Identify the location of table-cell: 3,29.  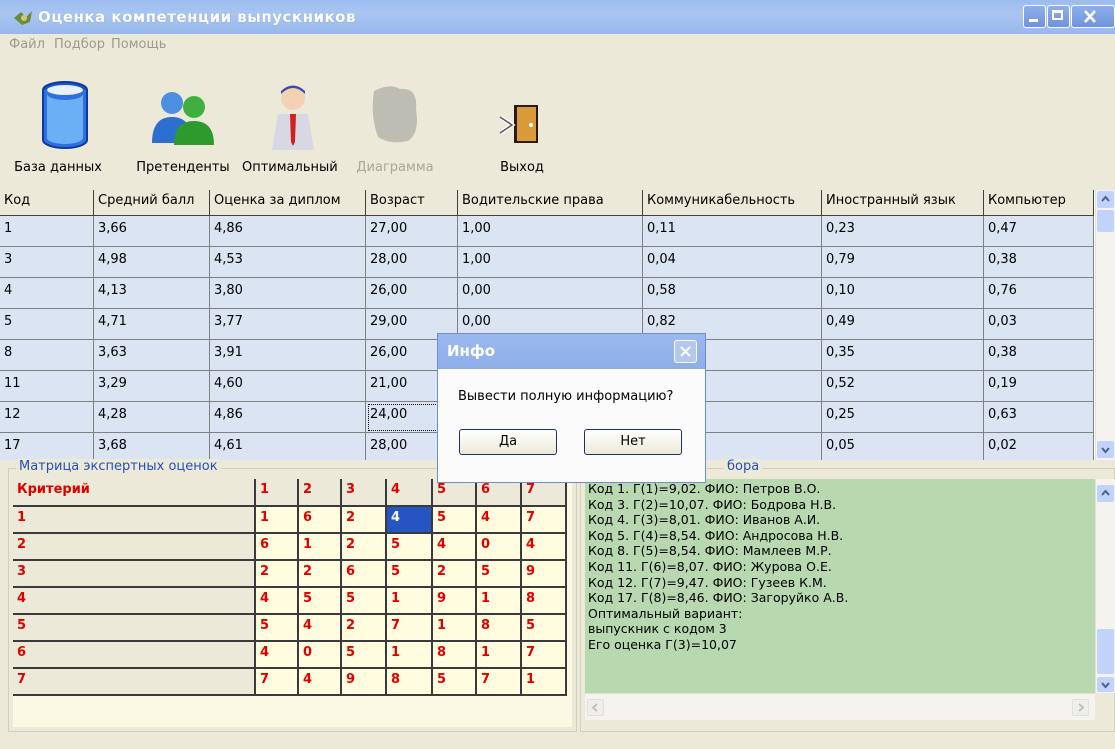
(152, 386).